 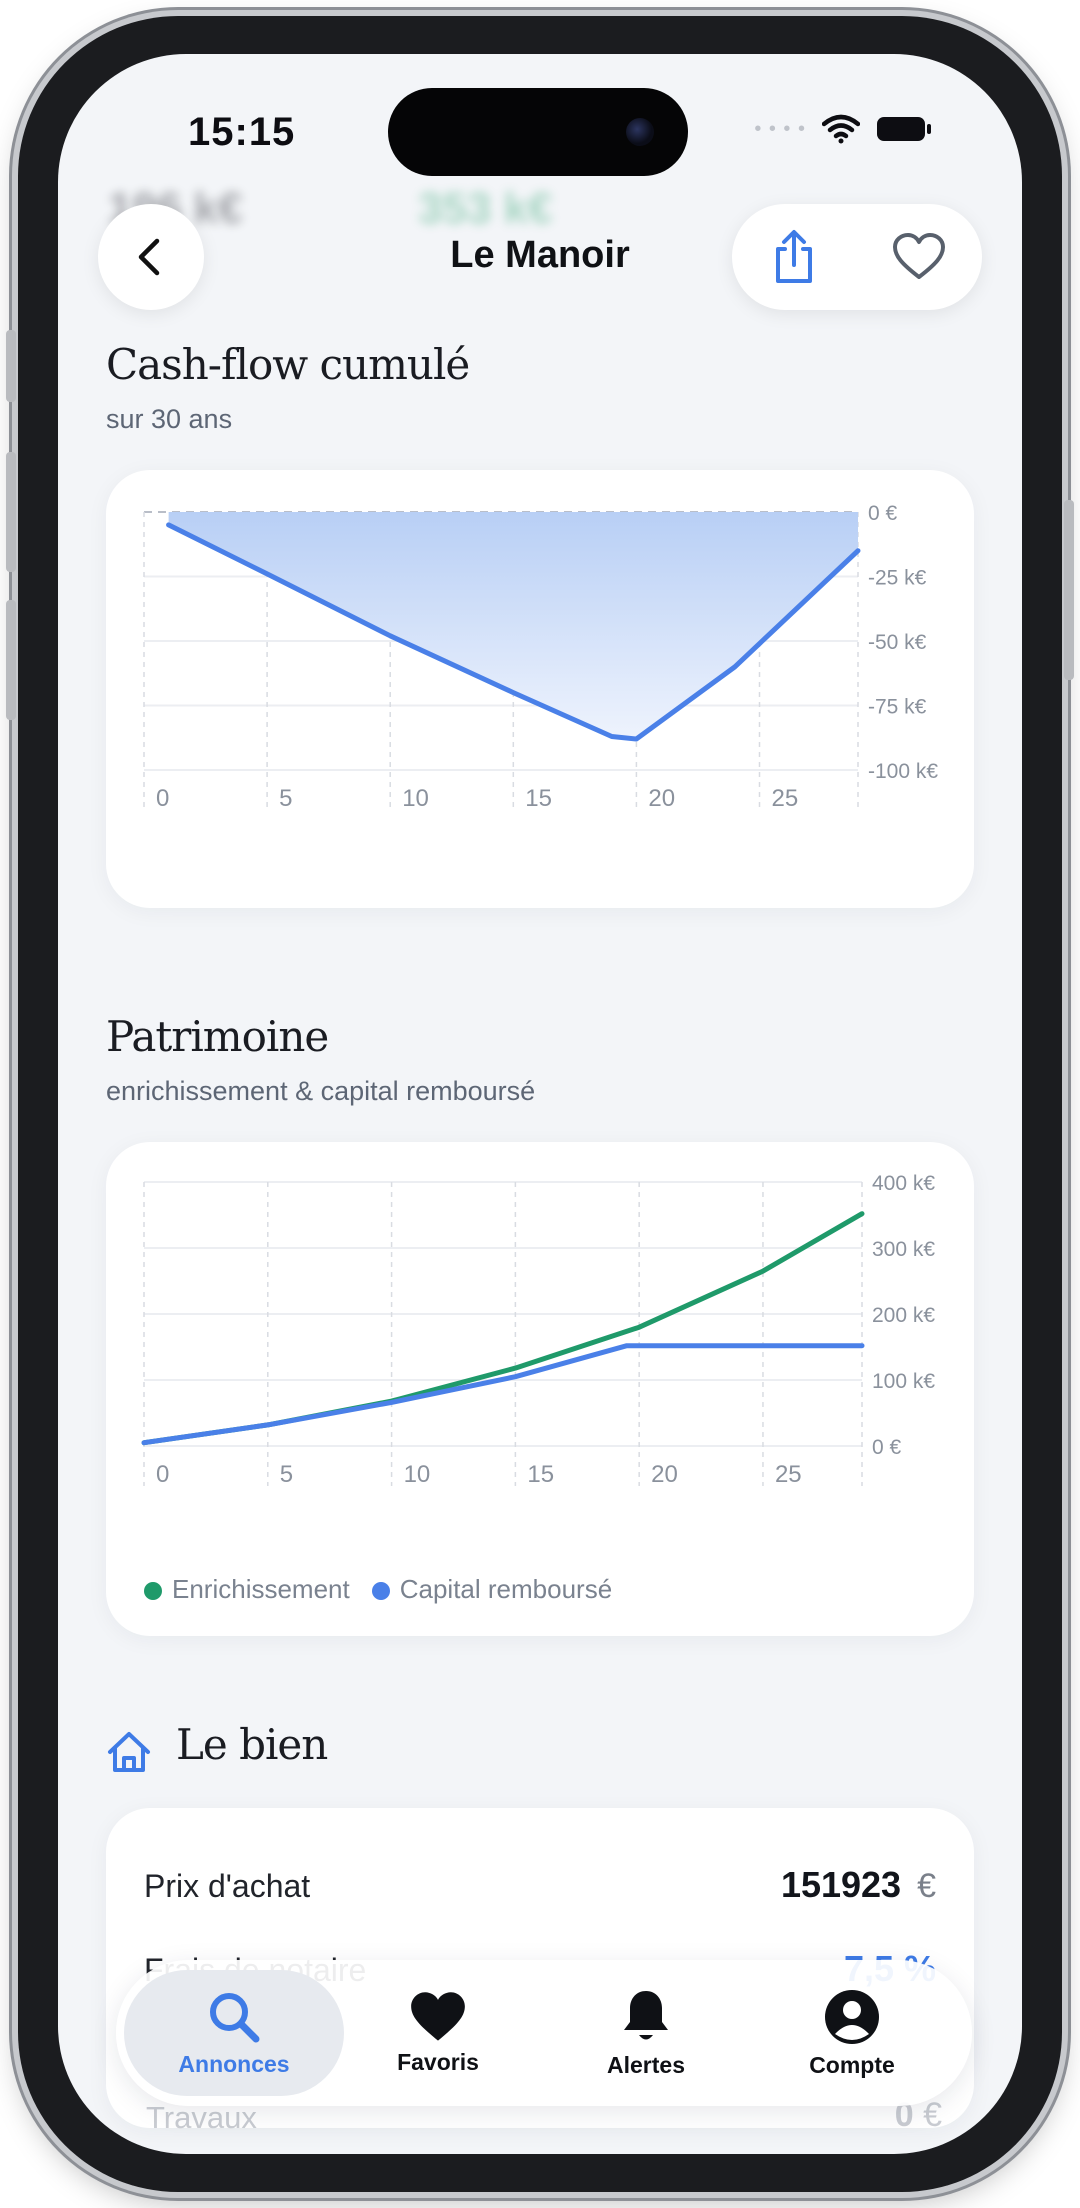 What do you see at coordinates (491, 1589) in the screenshot?
I see `legend-item-capital: Capital remboursé` at bounding box center [491, 1589].